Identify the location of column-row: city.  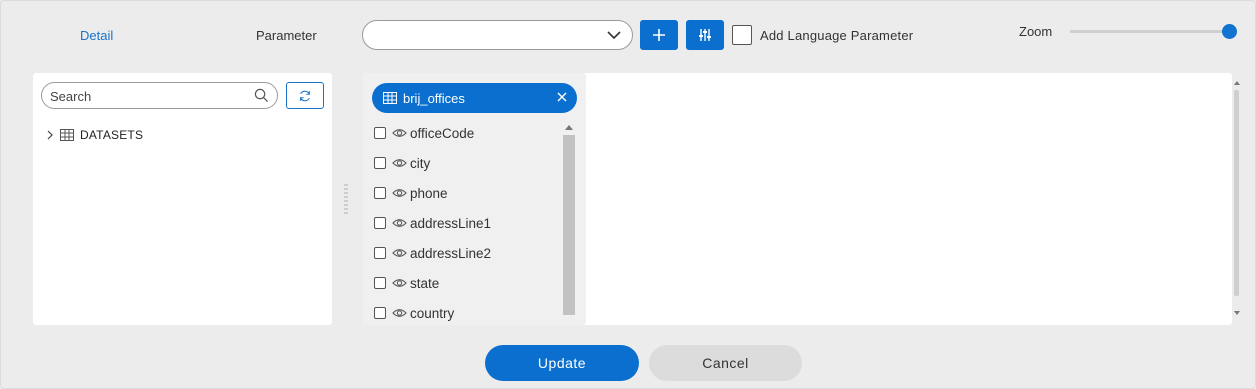
(402, 163).